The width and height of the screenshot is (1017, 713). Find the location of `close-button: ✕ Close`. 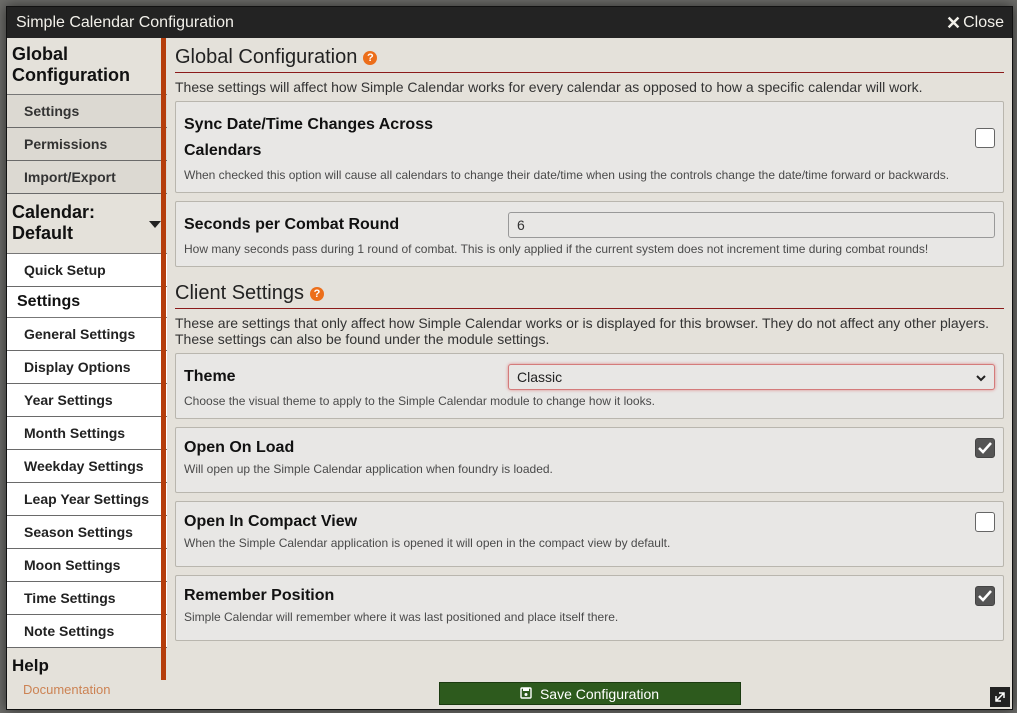

close-button: ✕ Close is located at coordinates (975, 23).